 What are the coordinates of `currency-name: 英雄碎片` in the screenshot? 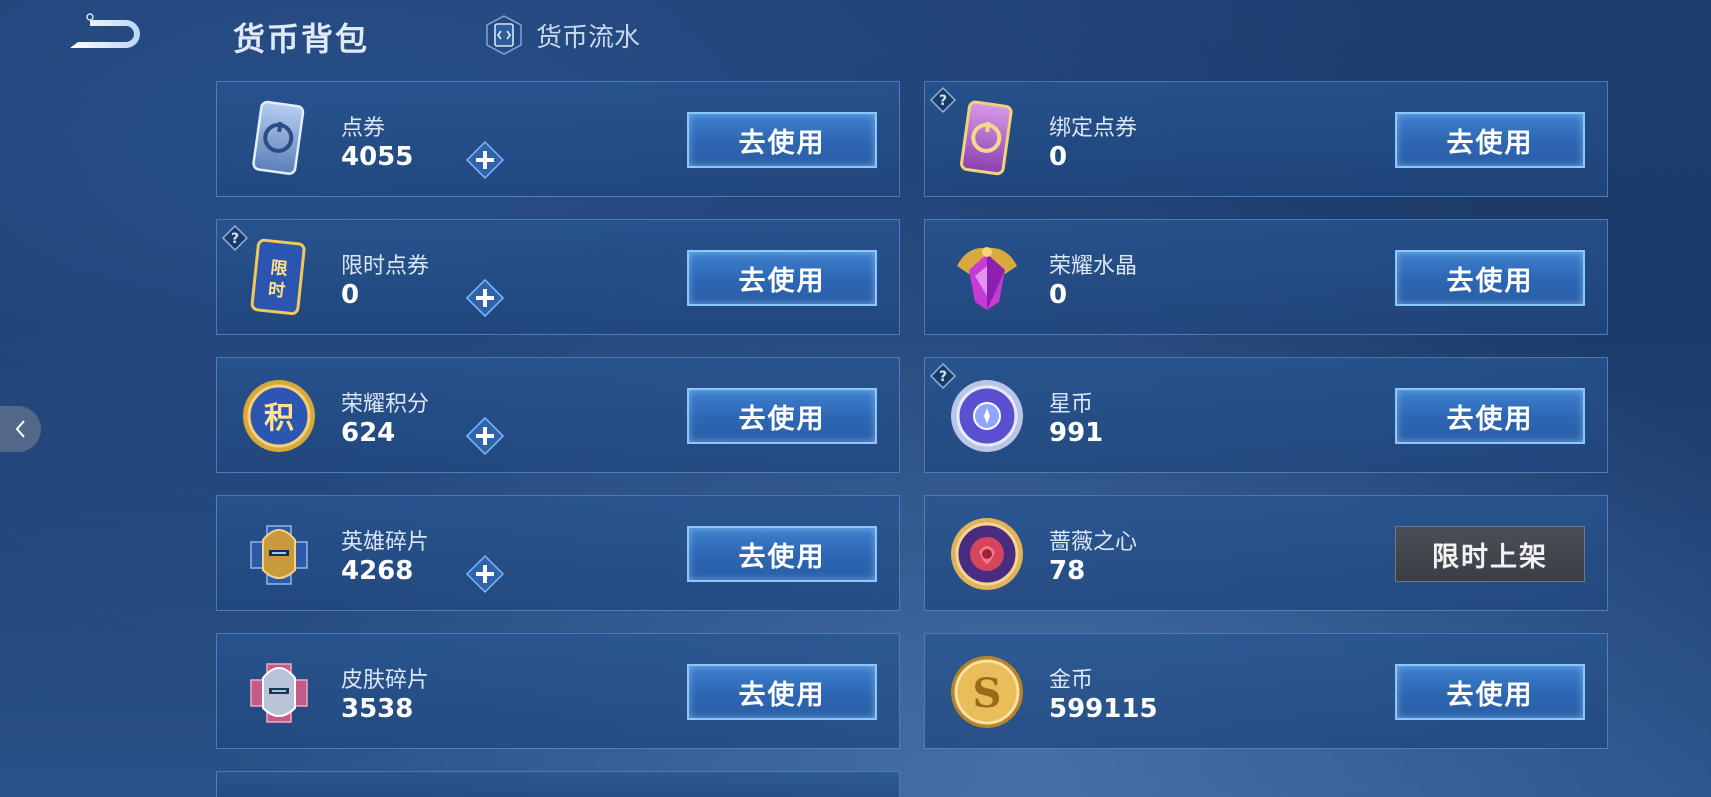 It's located at (385, 542).